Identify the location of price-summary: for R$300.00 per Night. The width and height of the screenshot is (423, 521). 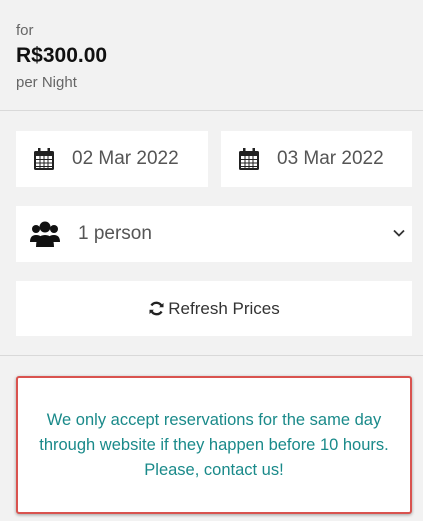
(61, 57).